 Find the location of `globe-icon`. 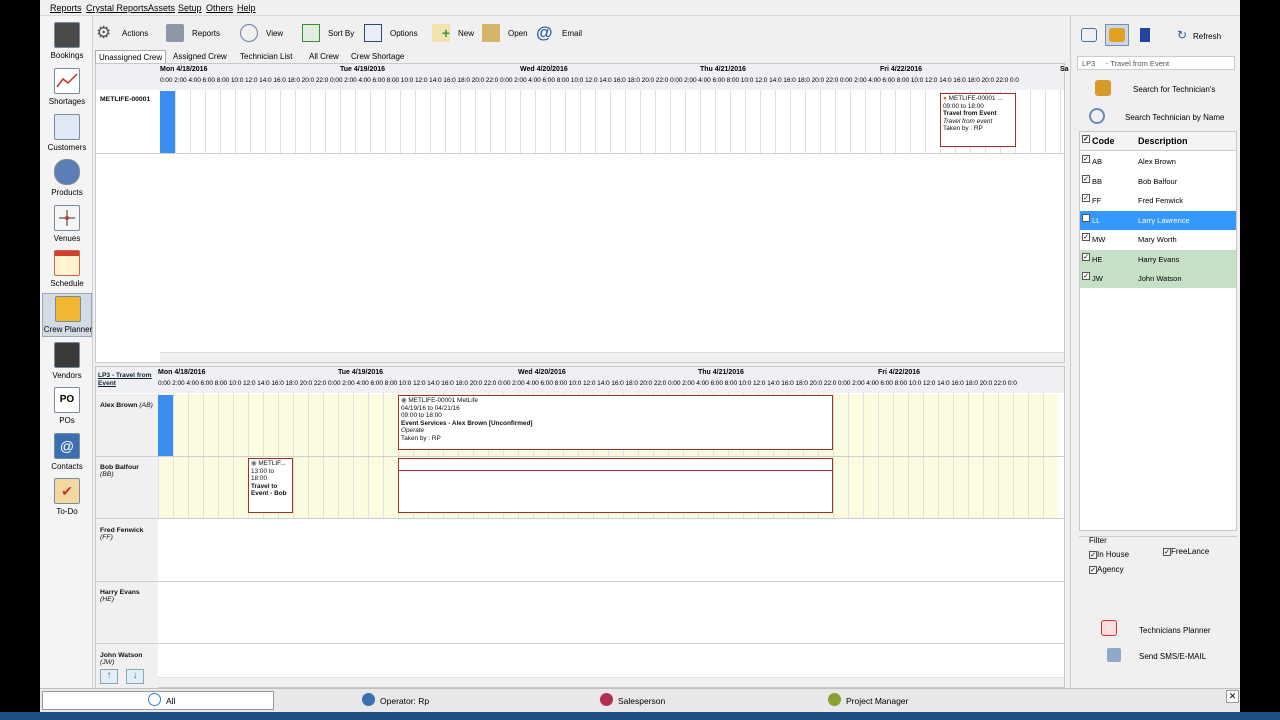

globe-icon is located at coordinates (154, 699).